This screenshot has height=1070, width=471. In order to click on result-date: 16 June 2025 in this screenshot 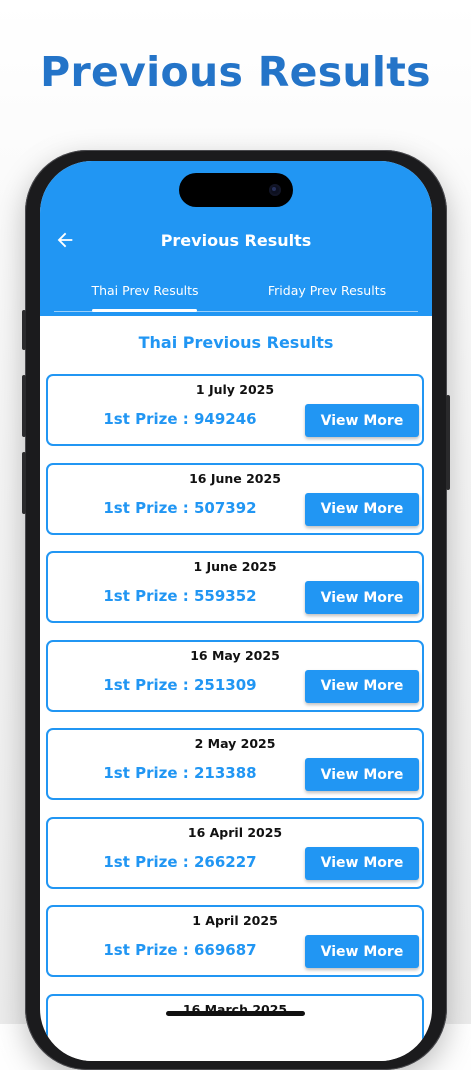, I will do `click(235, 478)`.